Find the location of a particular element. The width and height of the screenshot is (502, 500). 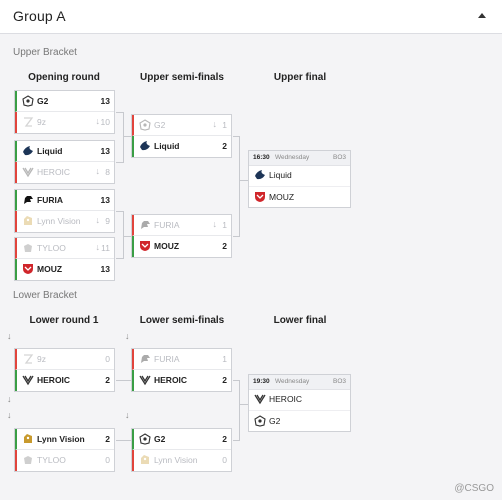

column-opening-round: Opening round is located at coordinates (64, 77).